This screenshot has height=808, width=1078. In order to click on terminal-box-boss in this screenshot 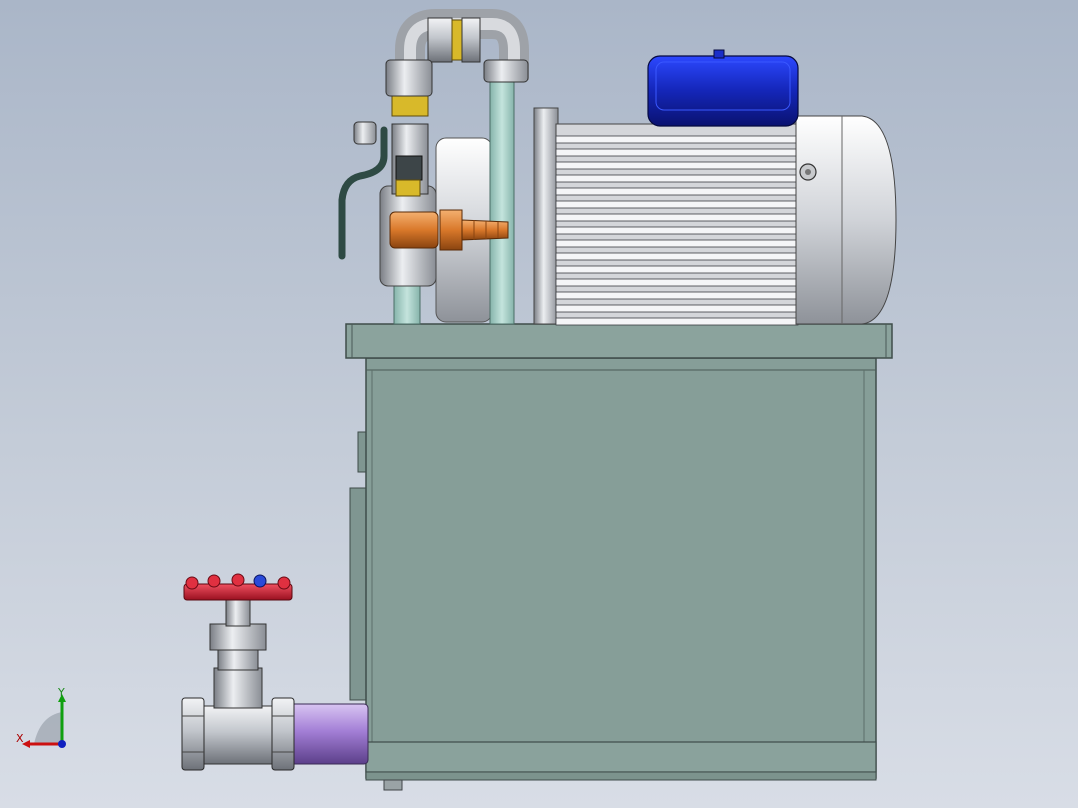, I will do `click(719, 54)`.